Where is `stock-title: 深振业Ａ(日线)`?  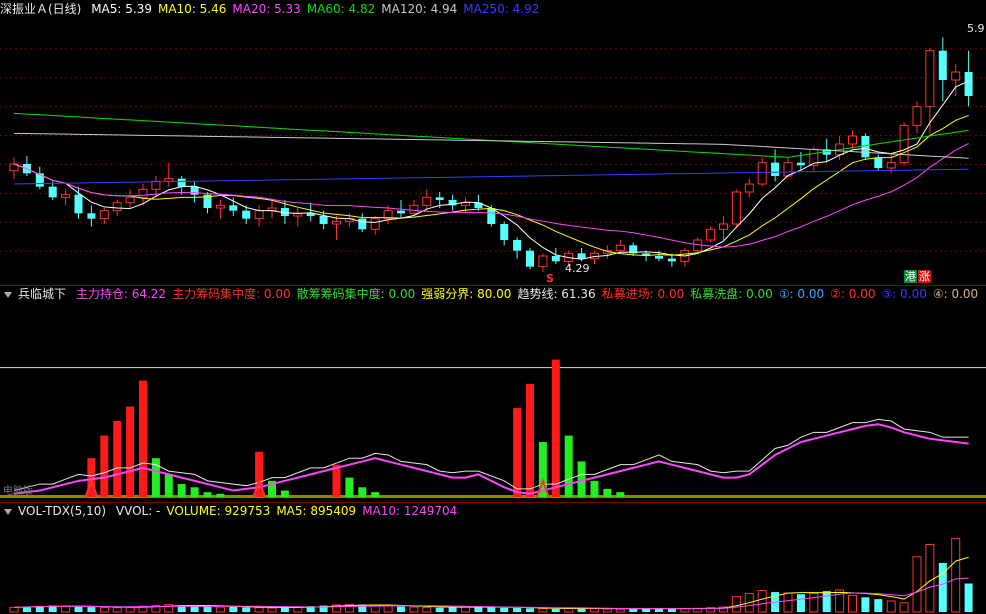 stock-title: 深振业Ａ(日线) is located at coordinates (40, 9).